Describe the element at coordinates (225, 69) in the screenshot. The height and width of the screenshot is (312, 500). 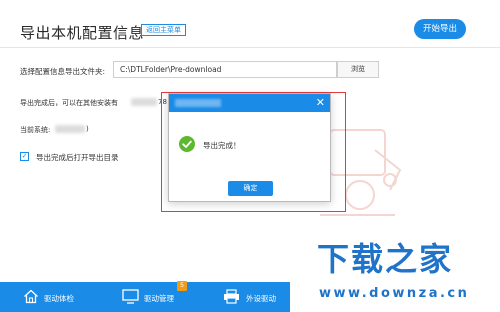
I see `export-folder-input` at that location.